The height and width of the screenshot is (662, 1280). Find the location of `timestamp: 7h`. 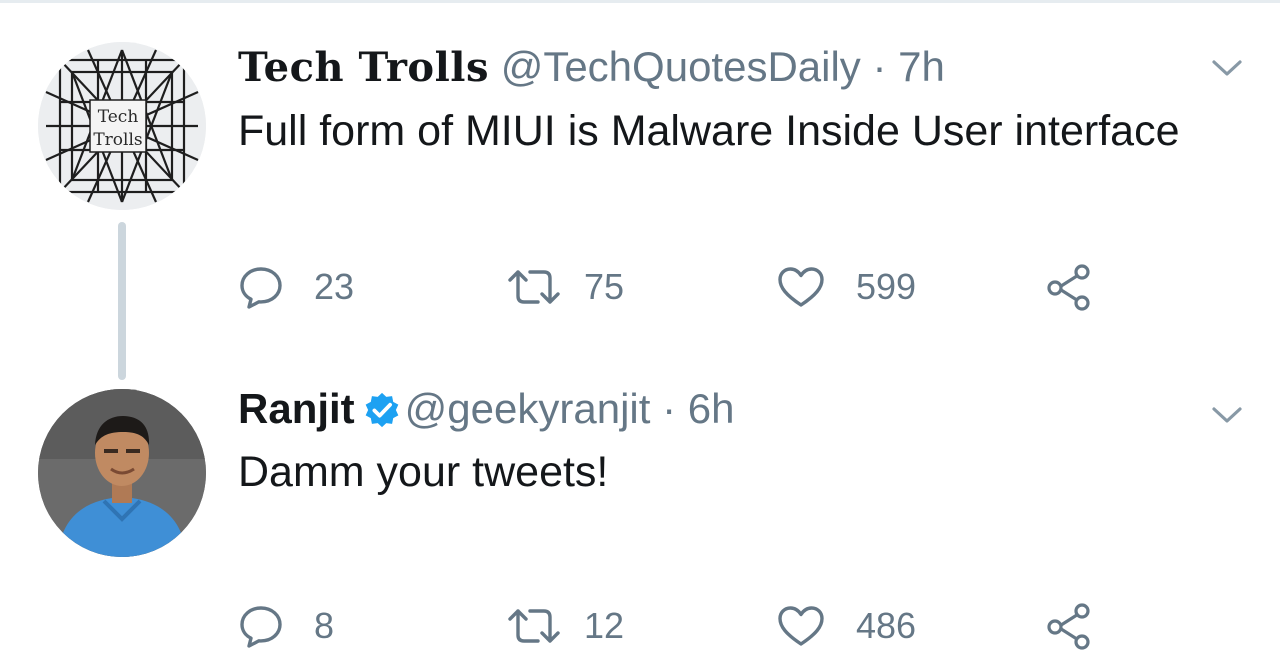

timestamp: 7h is located at coordinates (921, 66).